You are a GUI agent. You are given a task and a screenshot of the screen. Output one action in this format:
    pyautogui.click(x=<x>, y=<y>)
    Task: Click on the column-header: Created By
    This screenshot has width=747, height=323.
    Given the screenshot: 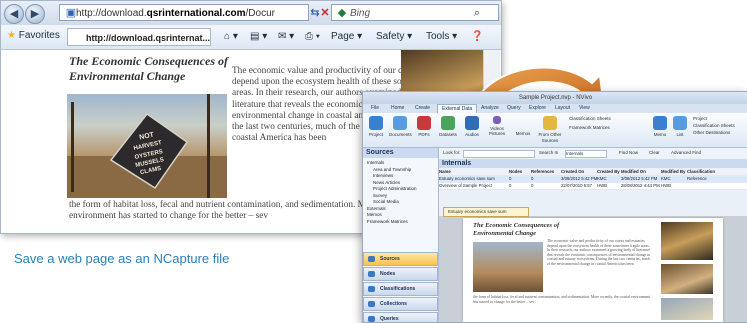 What is the action you would take?
    pyautogui.click(x=609, y=172)
    